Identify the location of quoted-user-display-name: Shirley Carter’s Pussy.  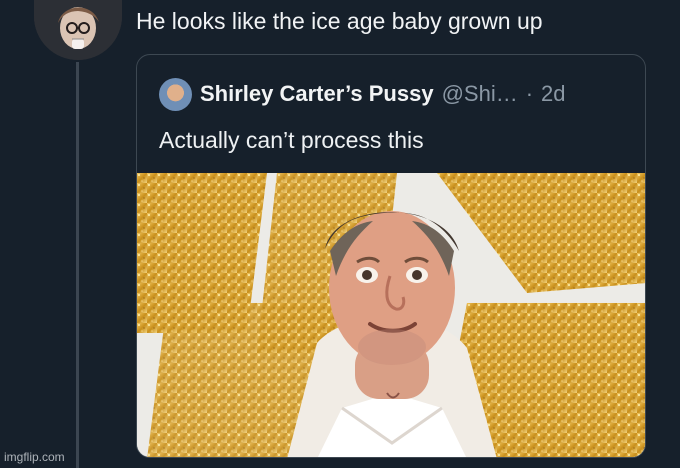
(317, 94).